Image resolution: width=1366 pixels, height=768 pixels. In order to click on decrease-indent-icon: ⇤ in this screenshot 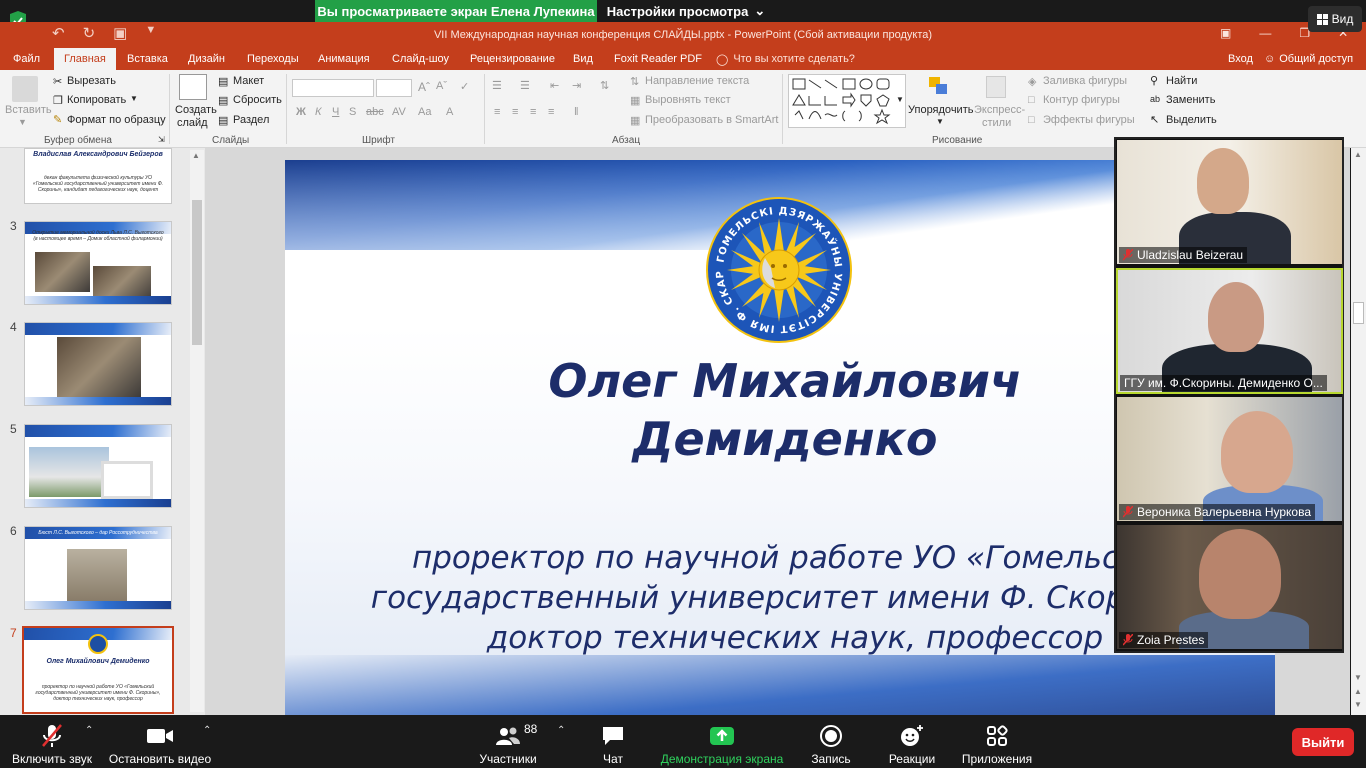, I will do `click(554, 85)`.